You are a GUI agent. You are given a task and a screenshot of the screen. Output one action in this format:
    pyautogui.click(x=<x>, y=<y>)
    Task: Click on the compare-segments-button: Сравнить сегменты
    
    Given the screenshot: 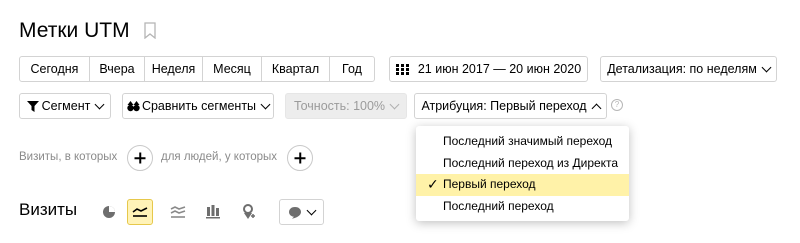 What is the action you would take?
    pyautogui.click(x=198, y=106)
    